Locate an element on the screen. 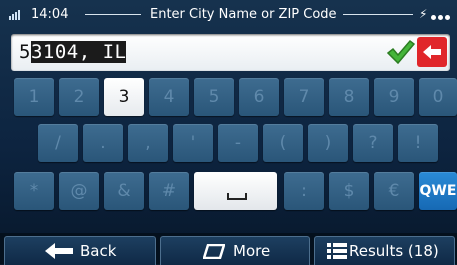 This screenshot has height=265, width=457. key-question: ? is located at coordinates (373, 143).